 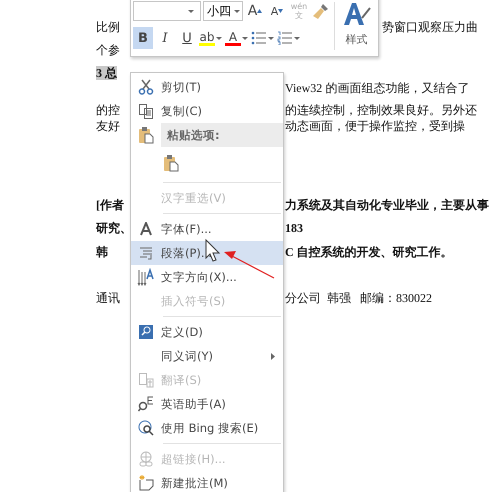 I want to click on styles-button: 样式, so click(x=356, y=26).